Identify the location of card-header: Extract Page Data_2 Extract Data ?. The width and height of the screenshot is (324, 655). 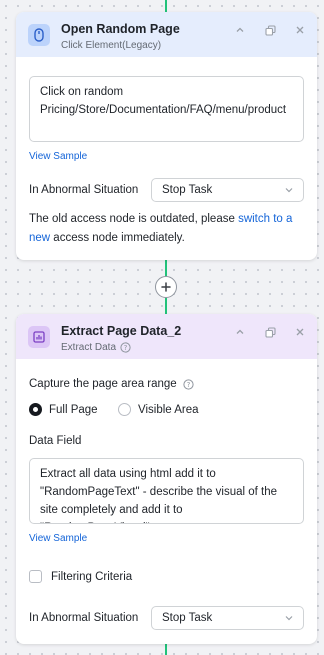
(166, 336).